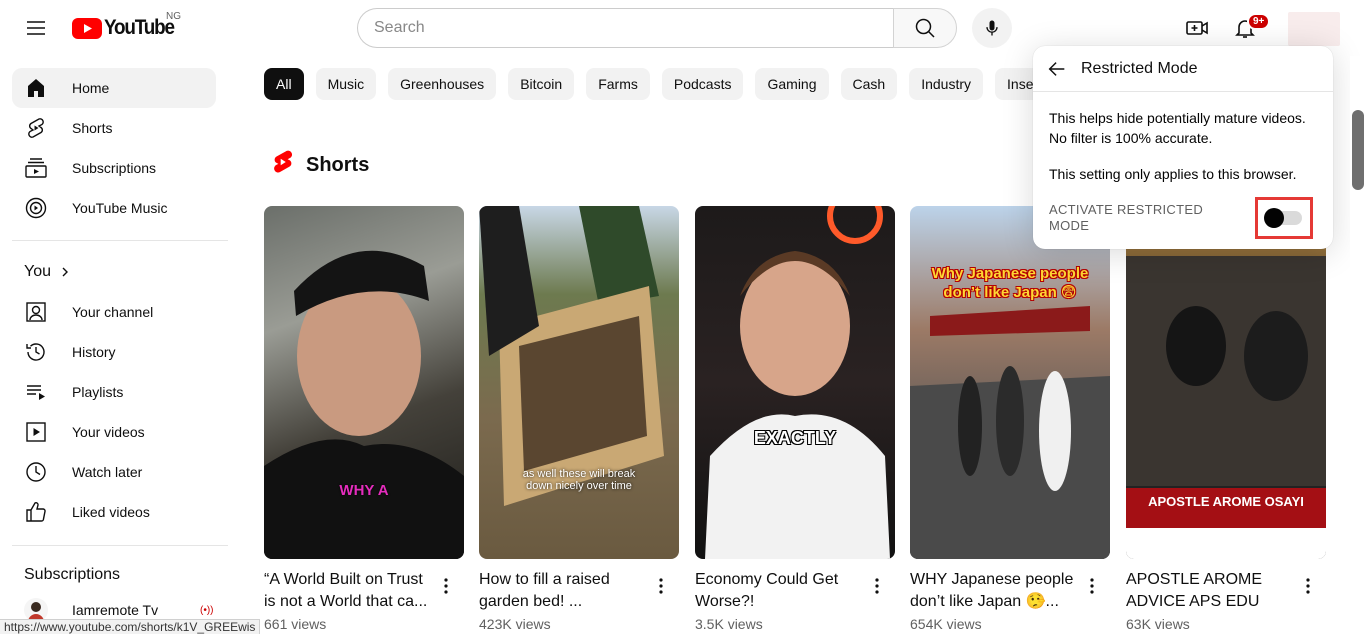 The width and height of the screenshot is (1366, 634). Describe the element at coordinates (1226, 382) in the screenshot. I see `short-thumbnail: APOSTLE AROME OSAYI` at that location.